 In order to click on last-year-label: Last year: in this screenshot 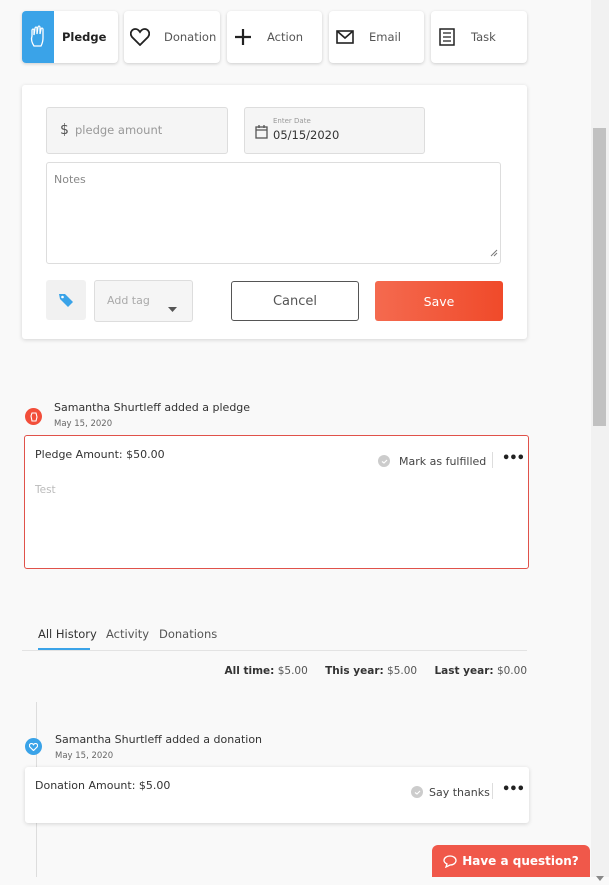, I will do `click(464, 671)`.